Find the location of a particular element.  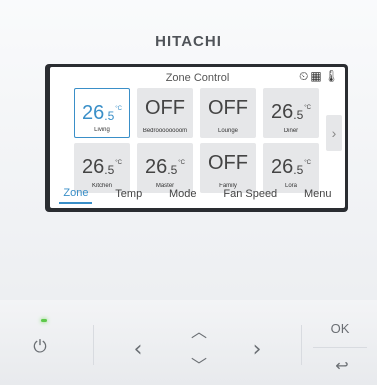

zone-tile-bedroom: OFF Bedroooooooom is located at coordinates (165, 113).